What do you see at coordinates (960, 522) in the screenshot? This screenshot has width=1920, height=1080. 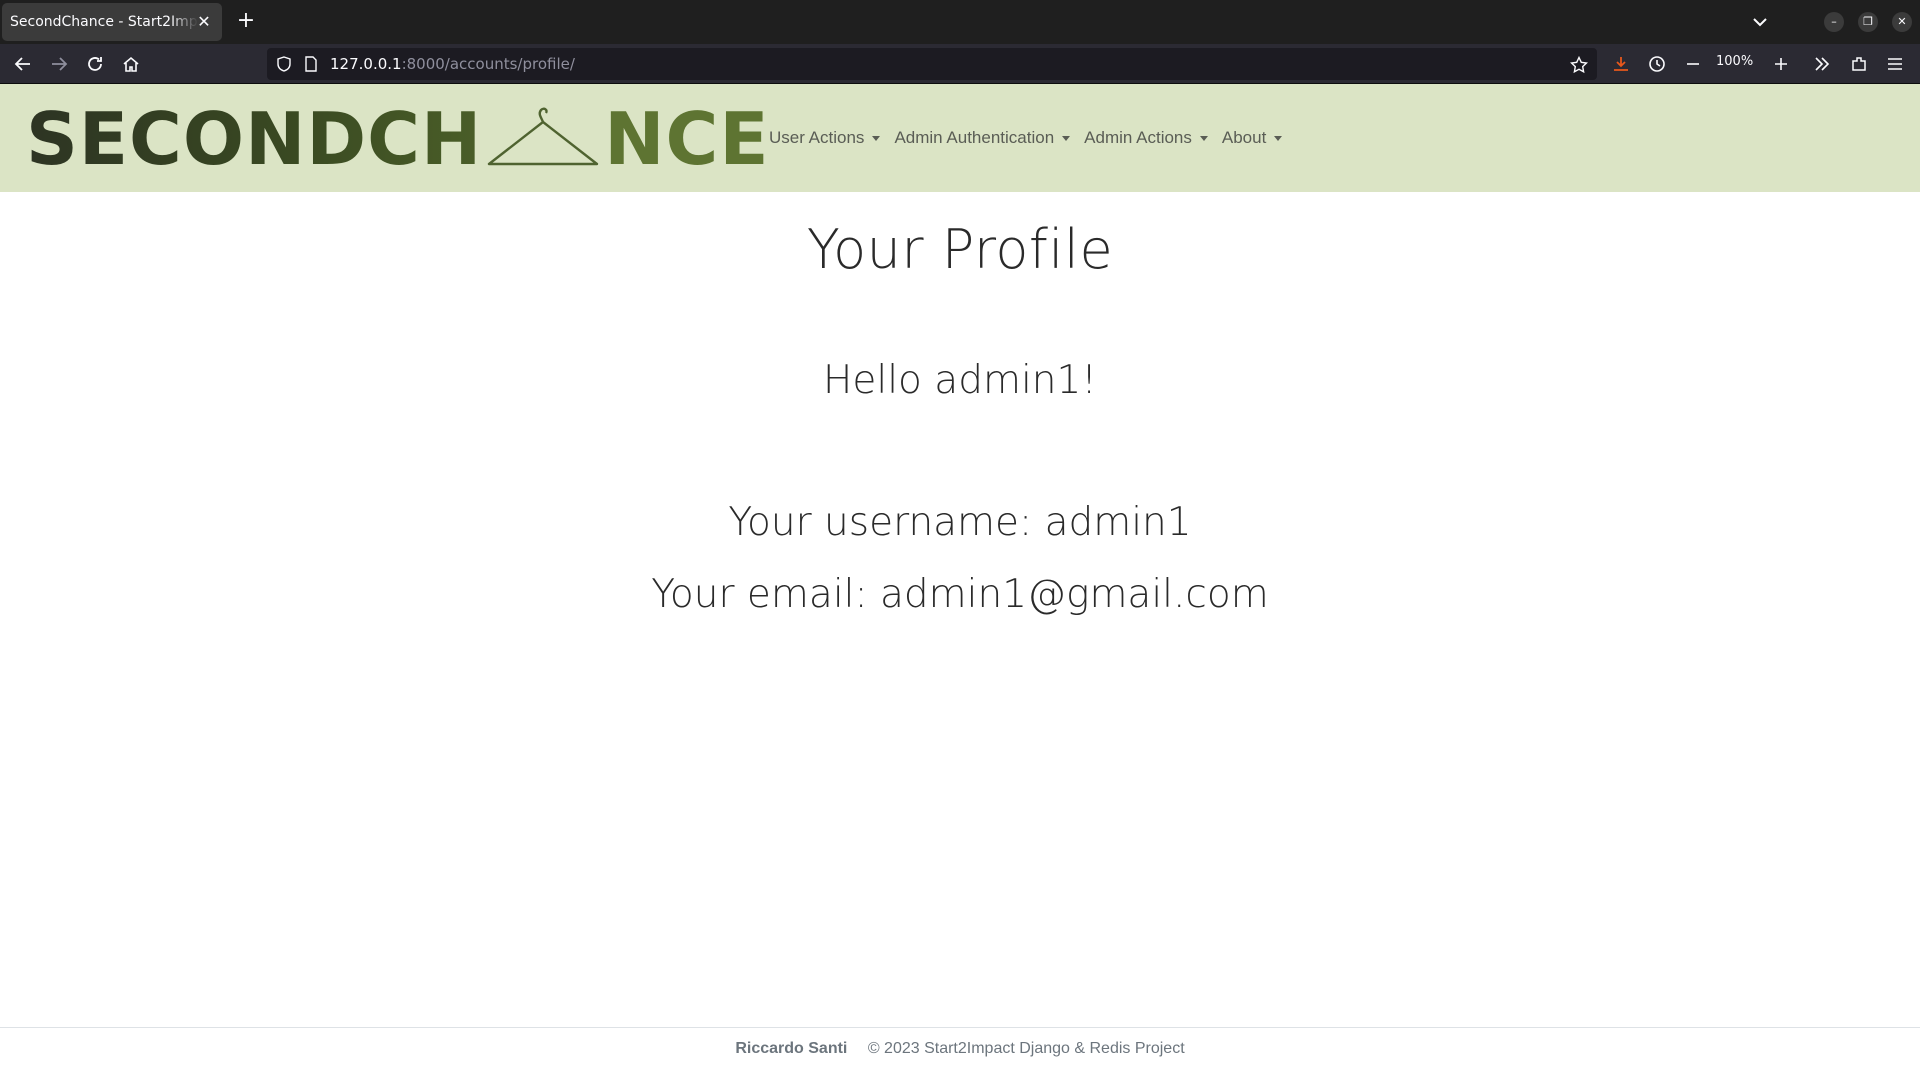 I see `username-text: Your username: admin1` at bounding box center [960, 522].